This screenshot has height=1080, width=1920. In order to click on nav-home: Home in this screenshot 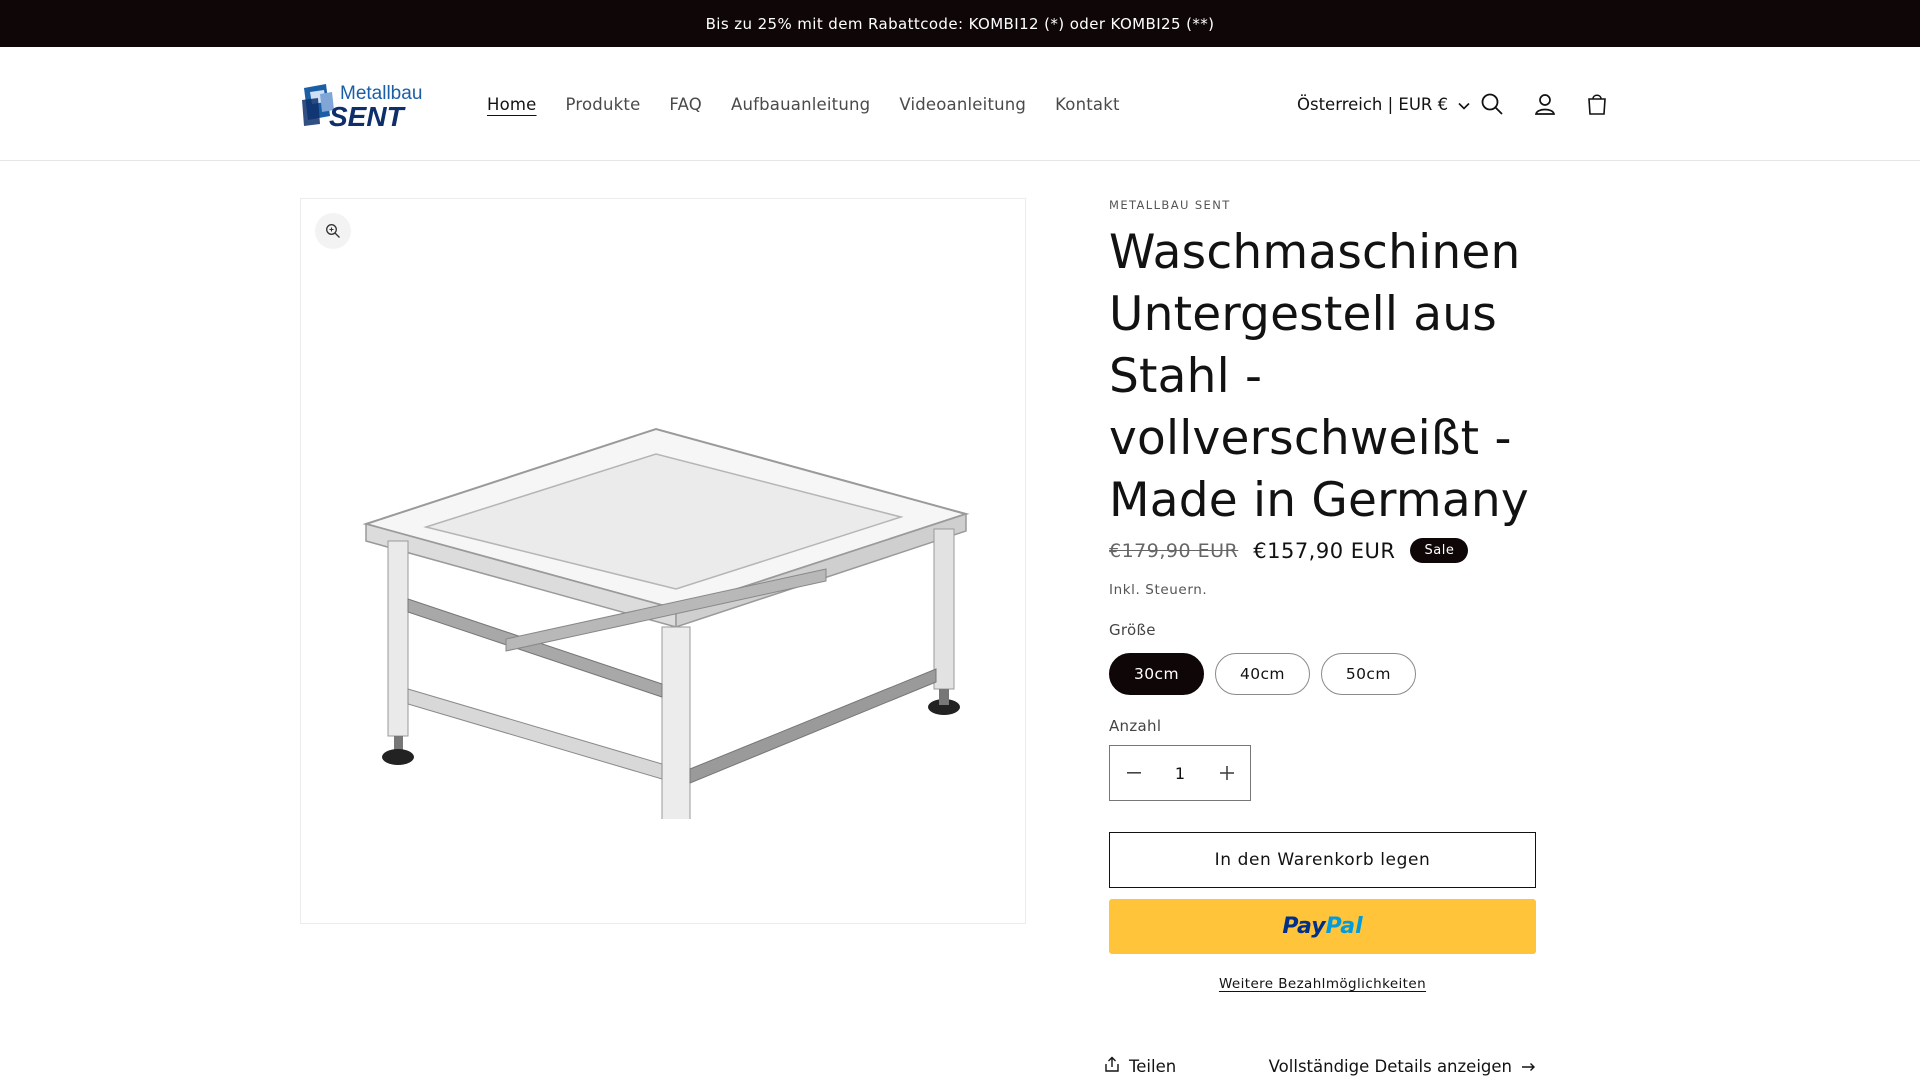, I will do `click(512, 104)`.